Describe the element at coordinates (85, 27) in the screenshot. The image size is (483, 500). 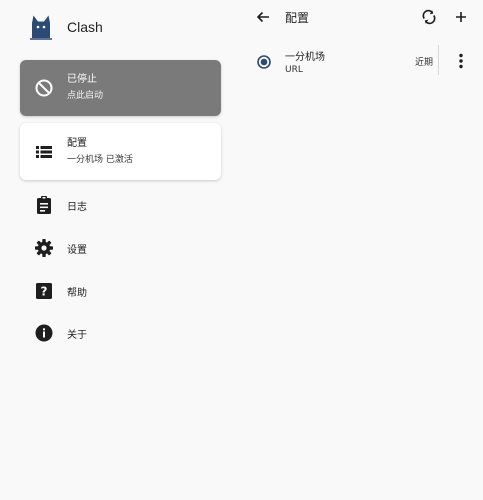
I see `app-title: Clash` at that location.